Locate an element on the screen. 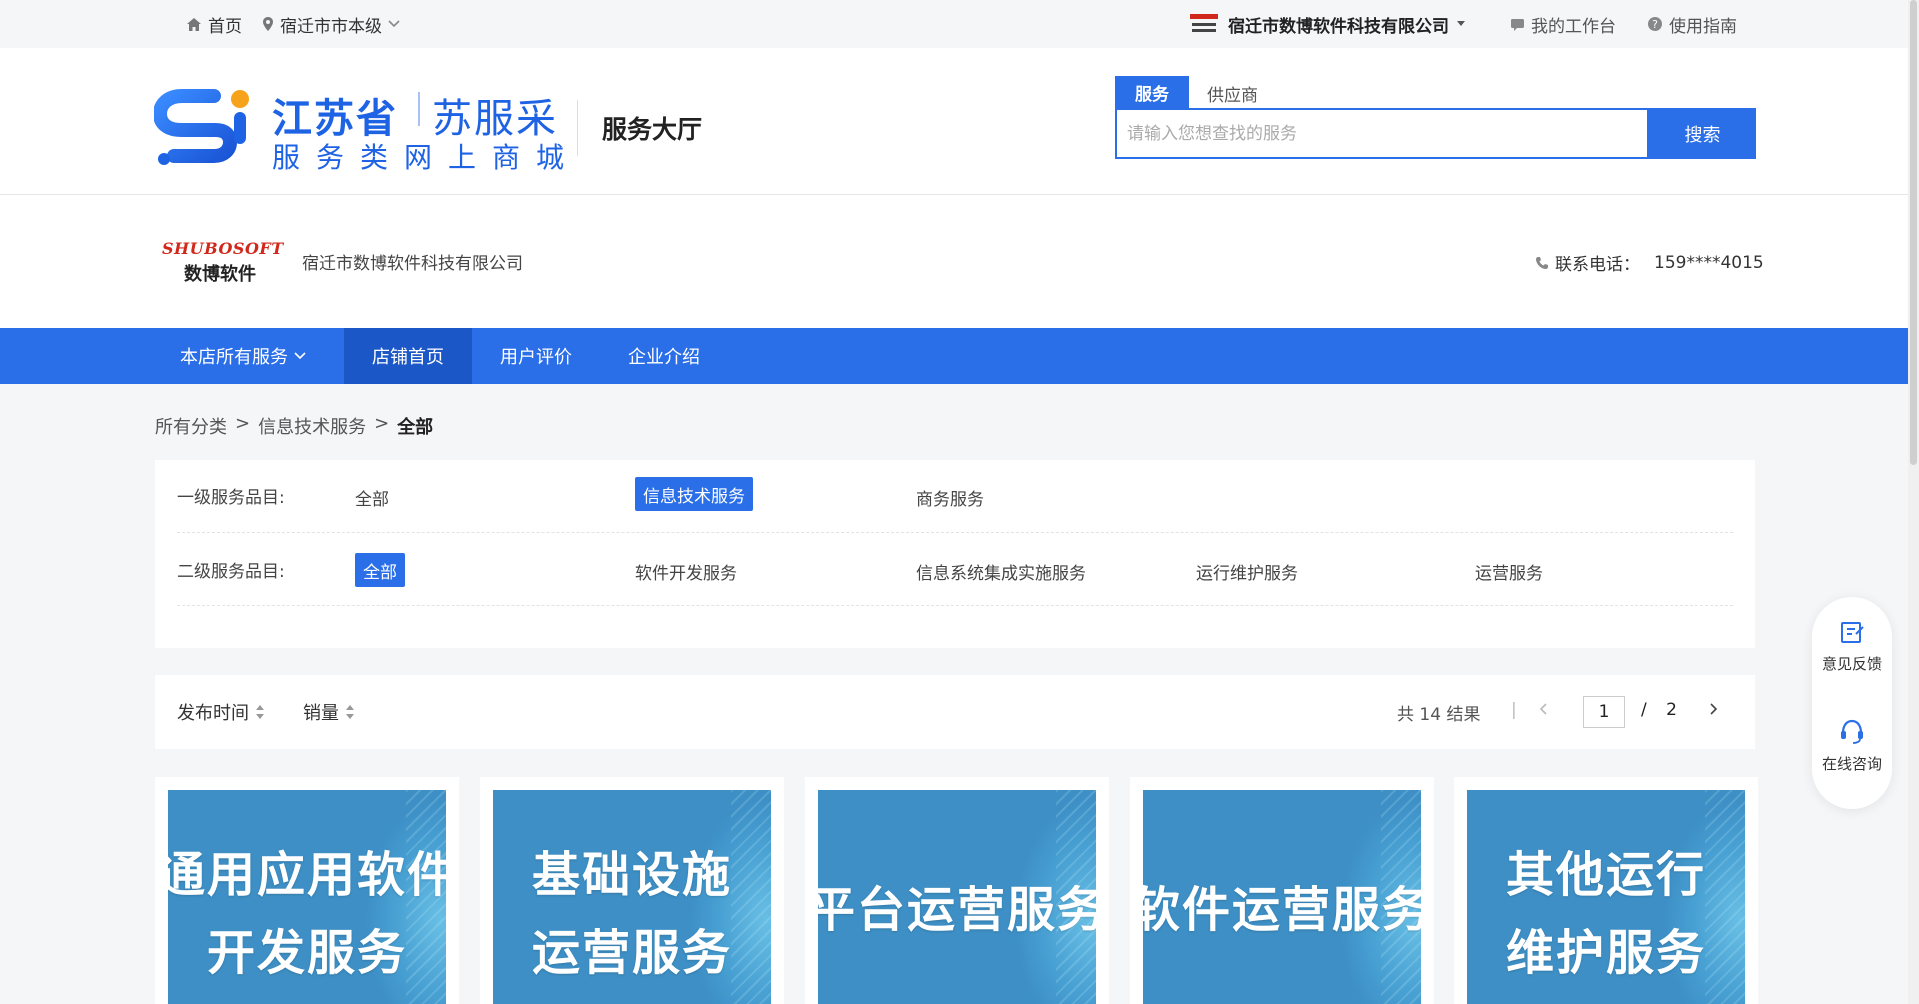 The image size is (1919, 1004). workbench-label: 我的工作台 is located at coordinates (1573, 26).